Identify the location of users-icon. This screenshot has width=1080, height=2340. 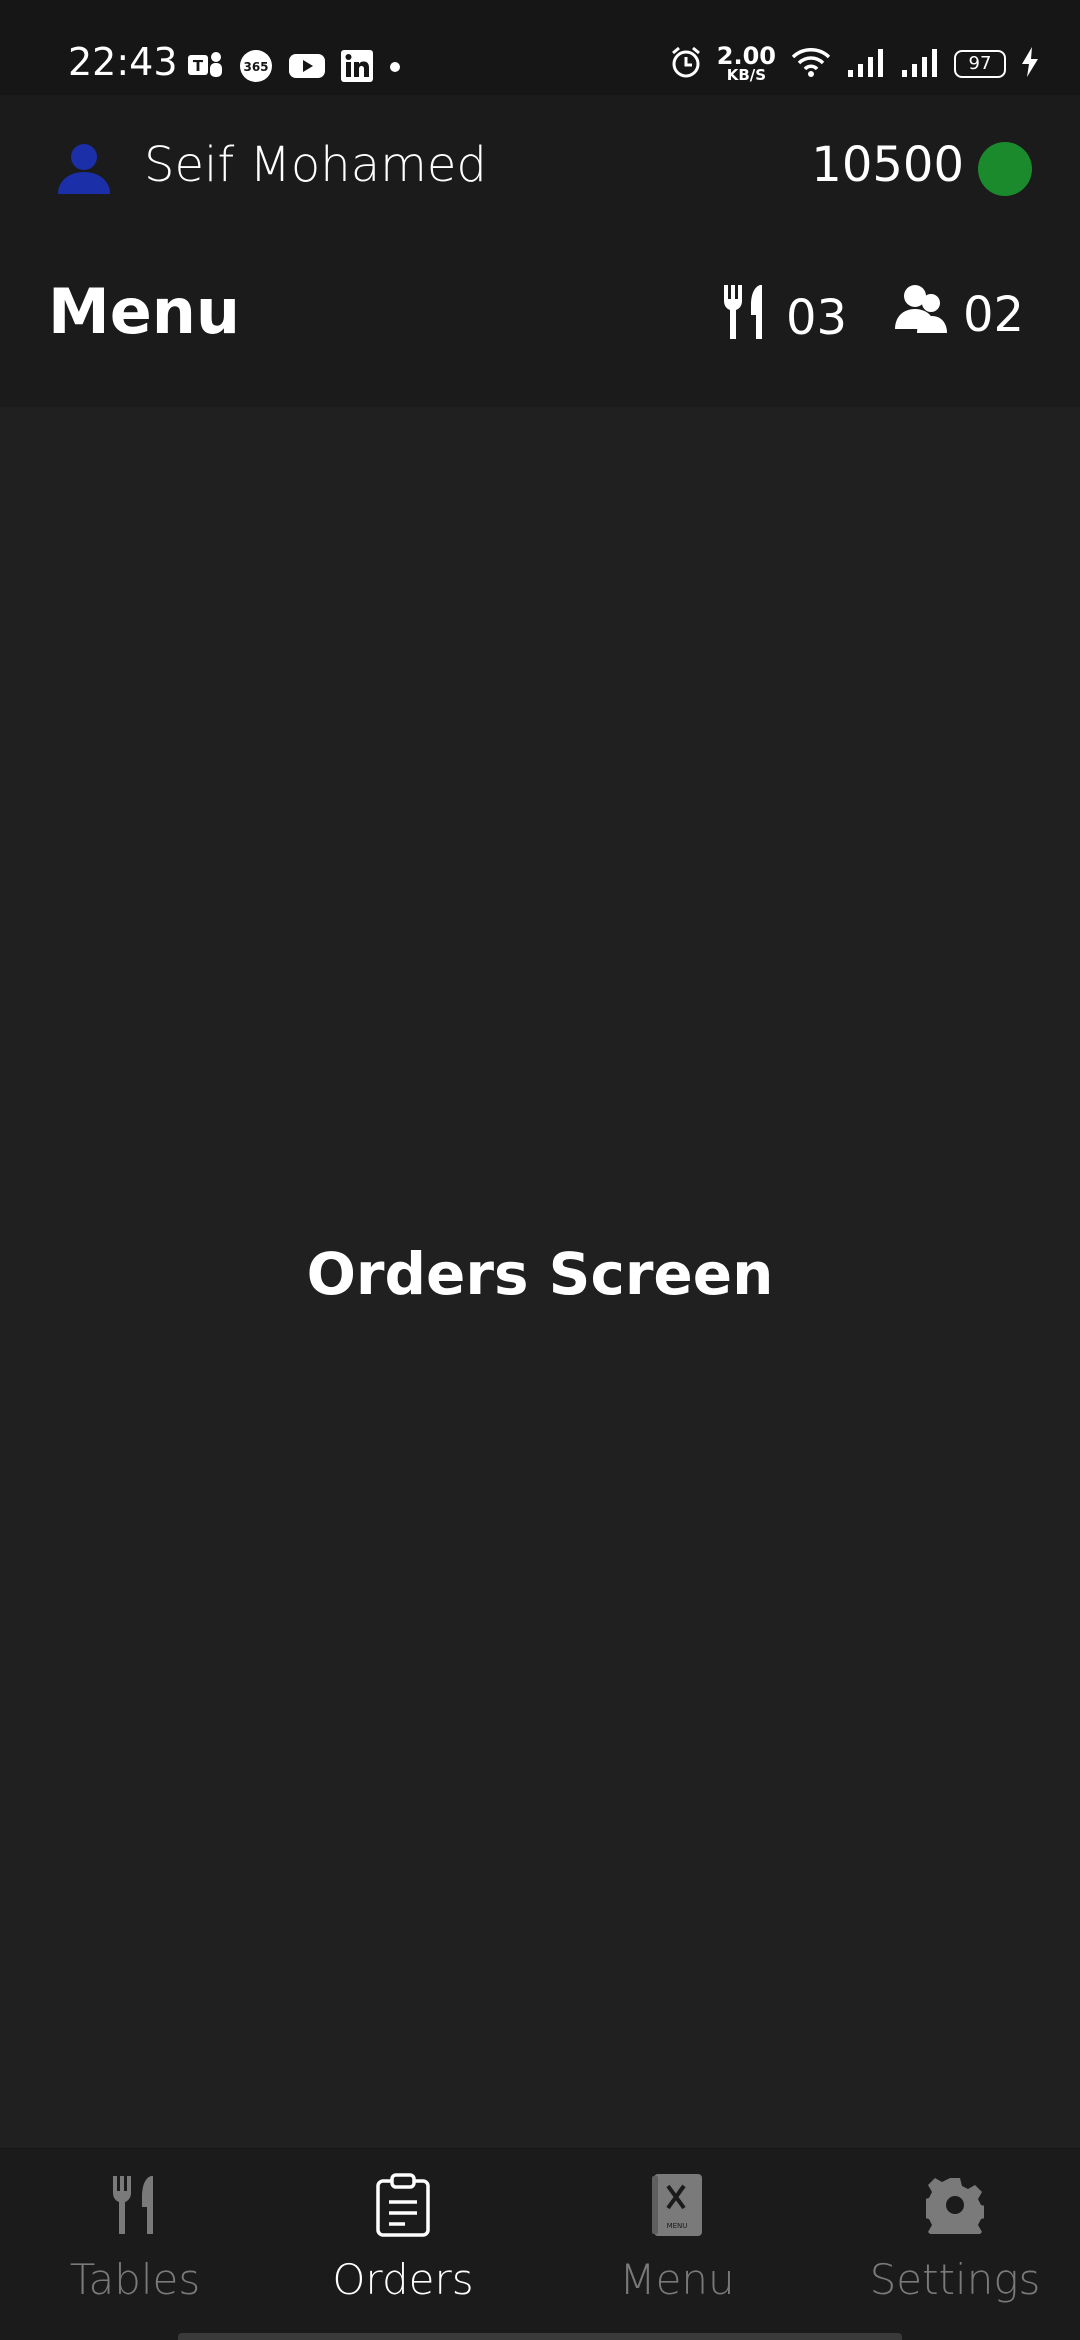
(921, 315).